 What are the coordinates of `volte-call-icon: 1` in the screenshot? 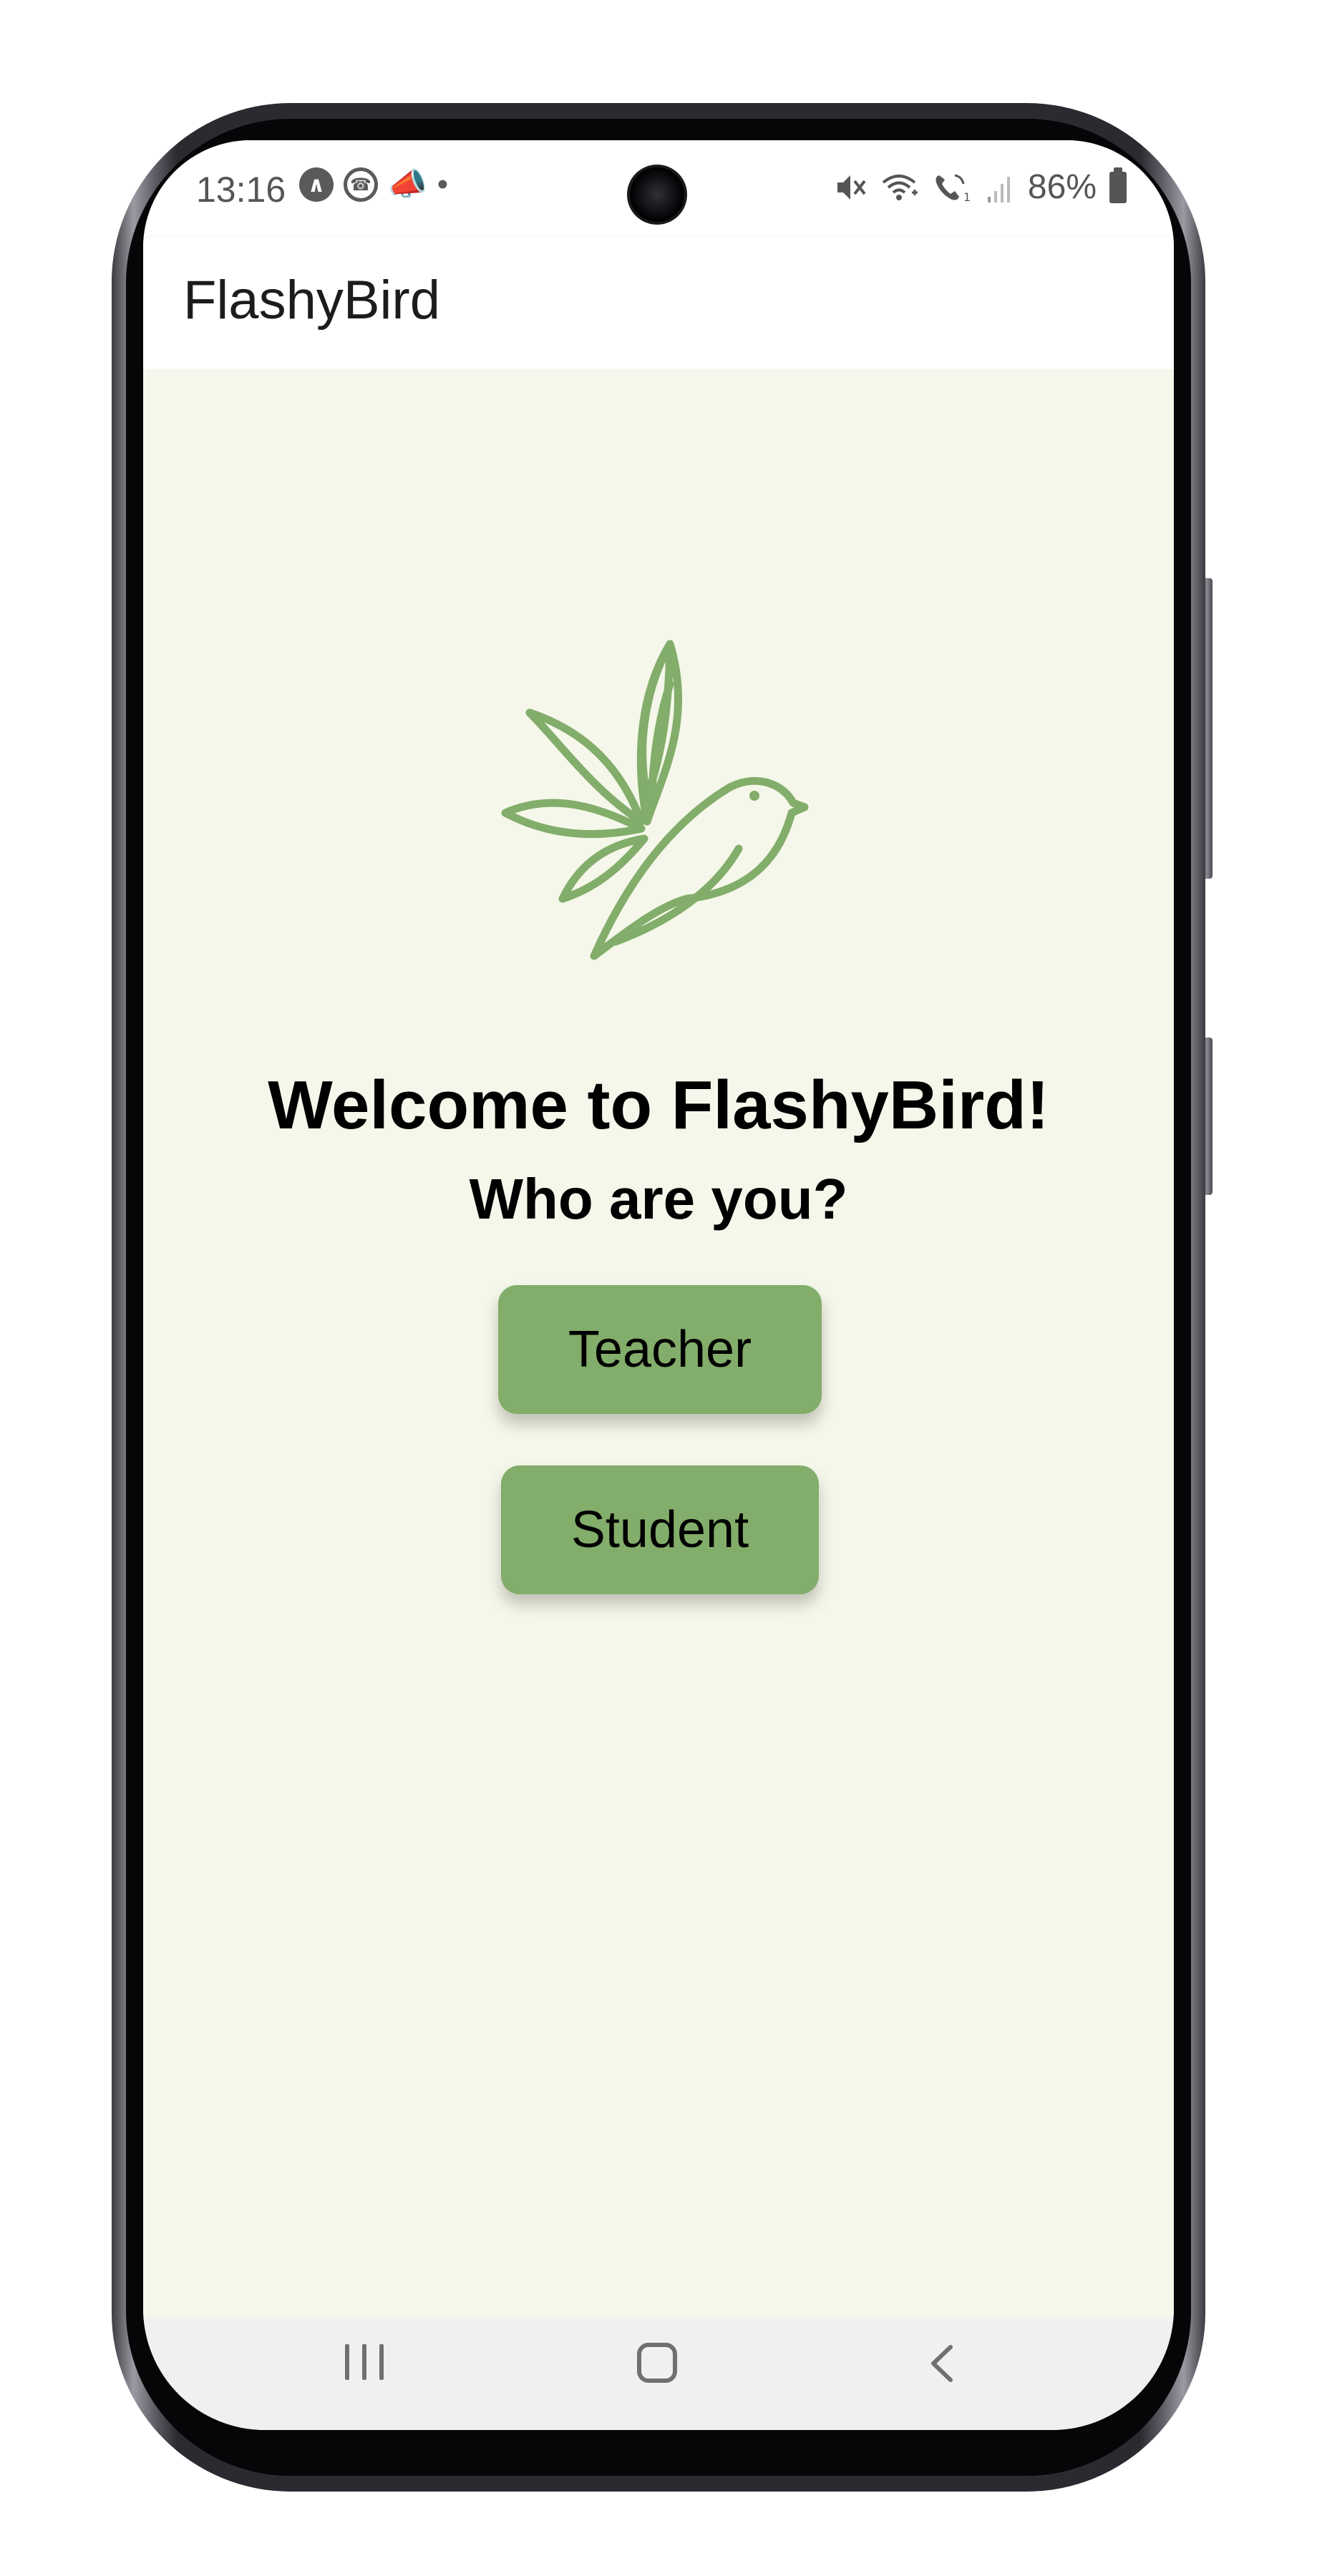 It's located at (953, 189).